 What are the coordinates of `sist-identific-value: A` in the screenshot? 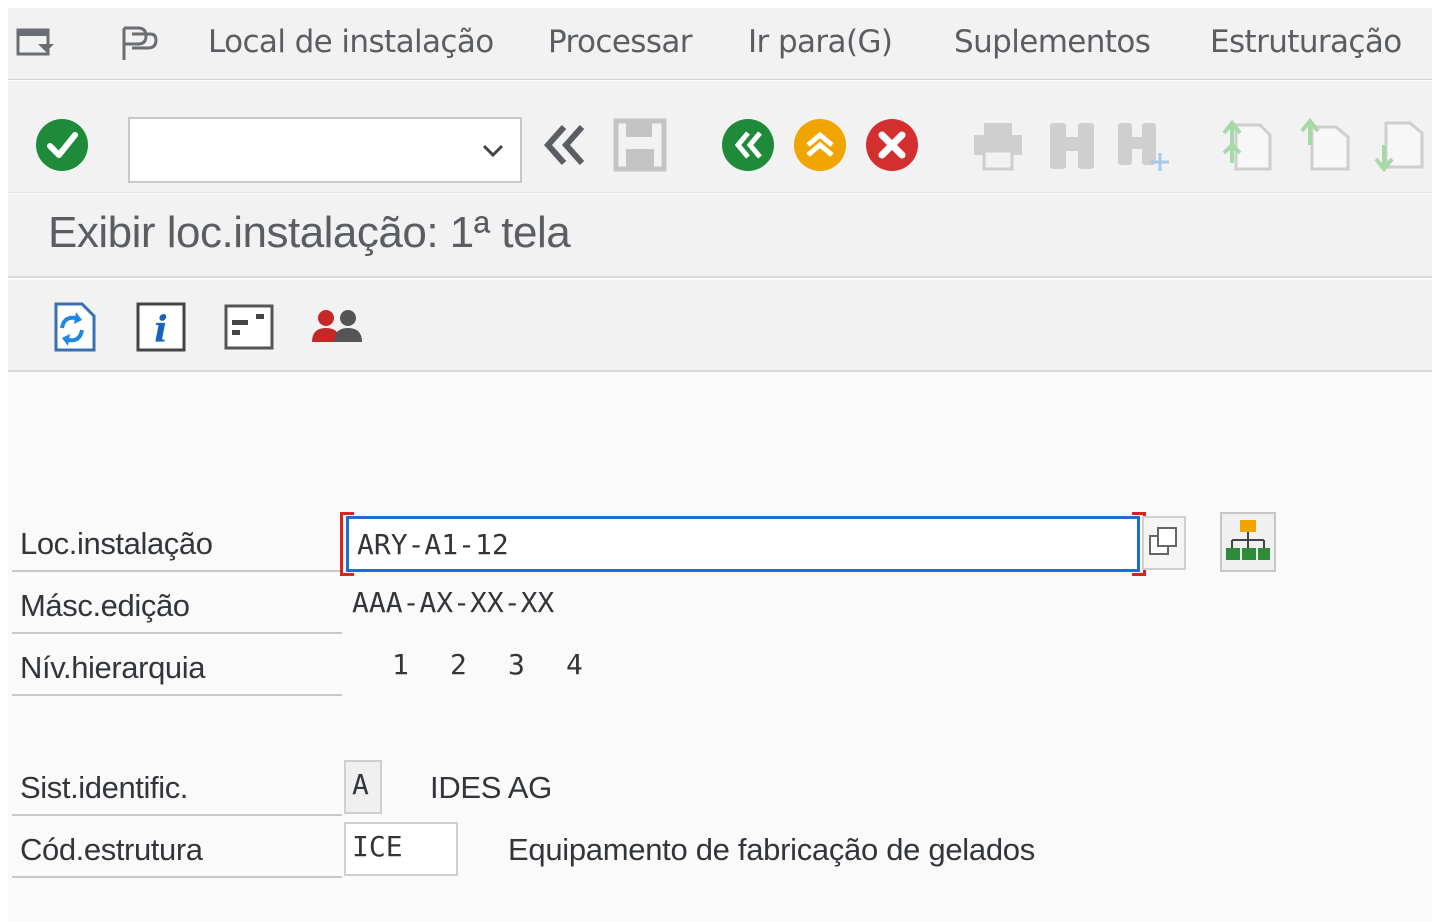 It's located at (360, 784).